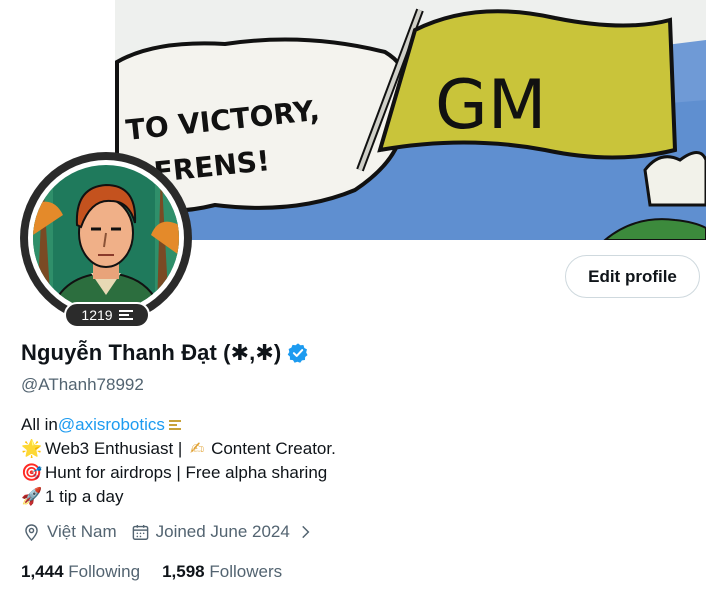 This screenshot has width=727, height=608. I want to click on avatar: 1219, so click(106, 240).